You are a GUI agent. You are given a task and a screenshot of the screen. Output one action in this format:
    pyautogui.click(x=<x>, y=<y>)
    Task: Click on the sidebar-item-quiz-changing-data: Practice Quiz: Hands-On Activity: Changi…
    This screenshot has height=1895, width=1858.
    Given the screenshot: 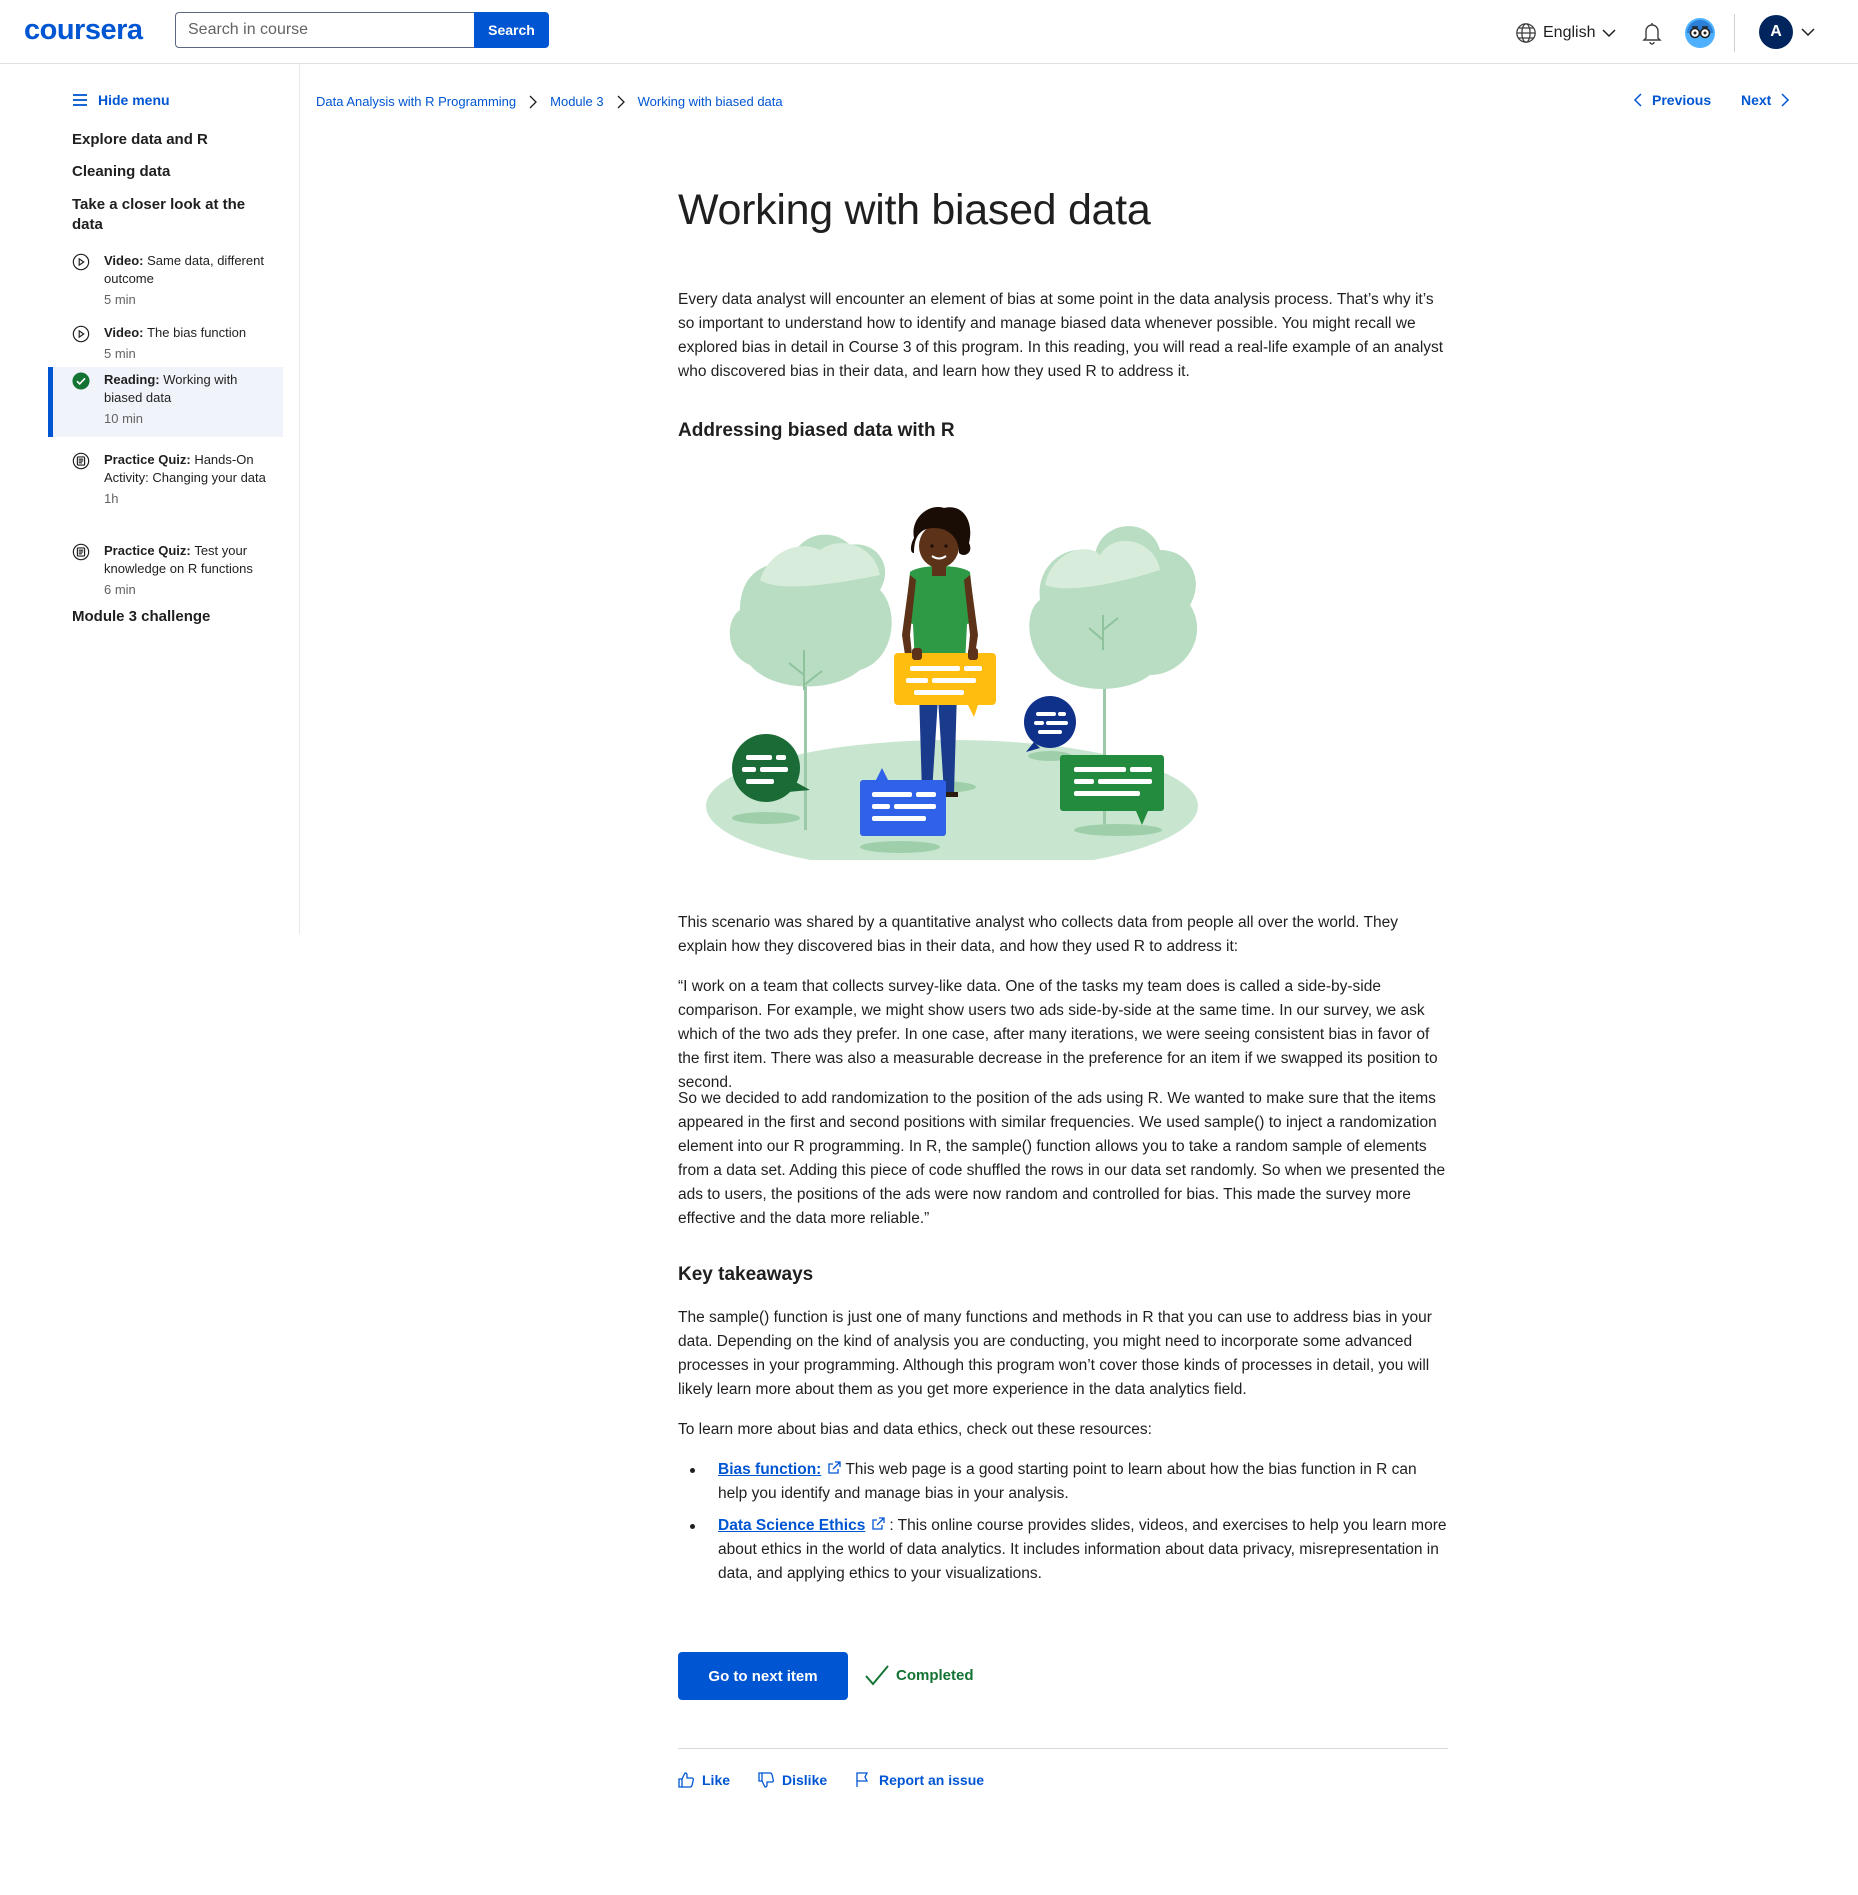 What is the action you would take?
    pyautogui.click(x=165, y=480)
    